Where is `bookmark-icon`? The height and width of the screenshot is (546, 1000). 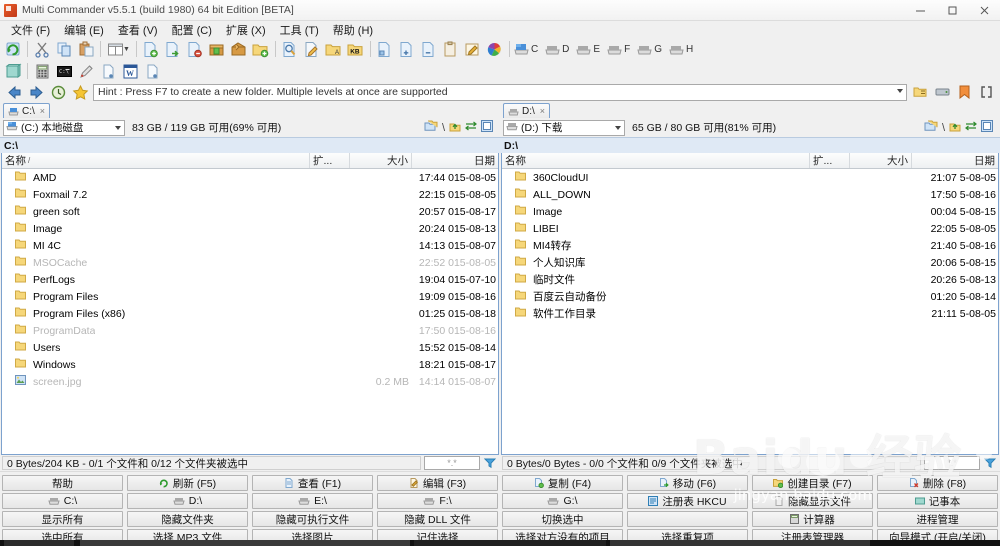 bookmark-icon is located at coordinates (964, 92).